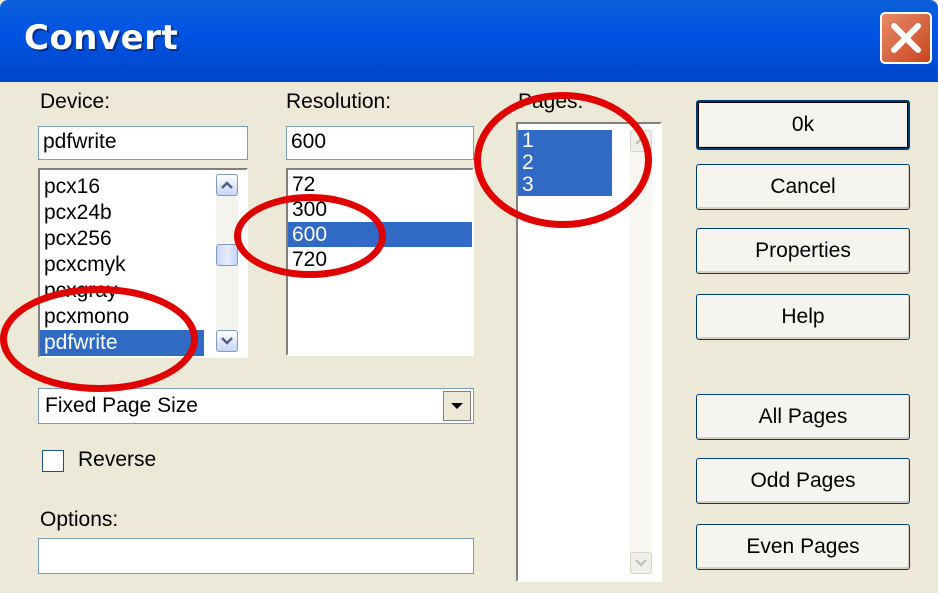 This screenshot has height=593, width=938. I want to click on pages-label: Pages:, so click(551, 101).